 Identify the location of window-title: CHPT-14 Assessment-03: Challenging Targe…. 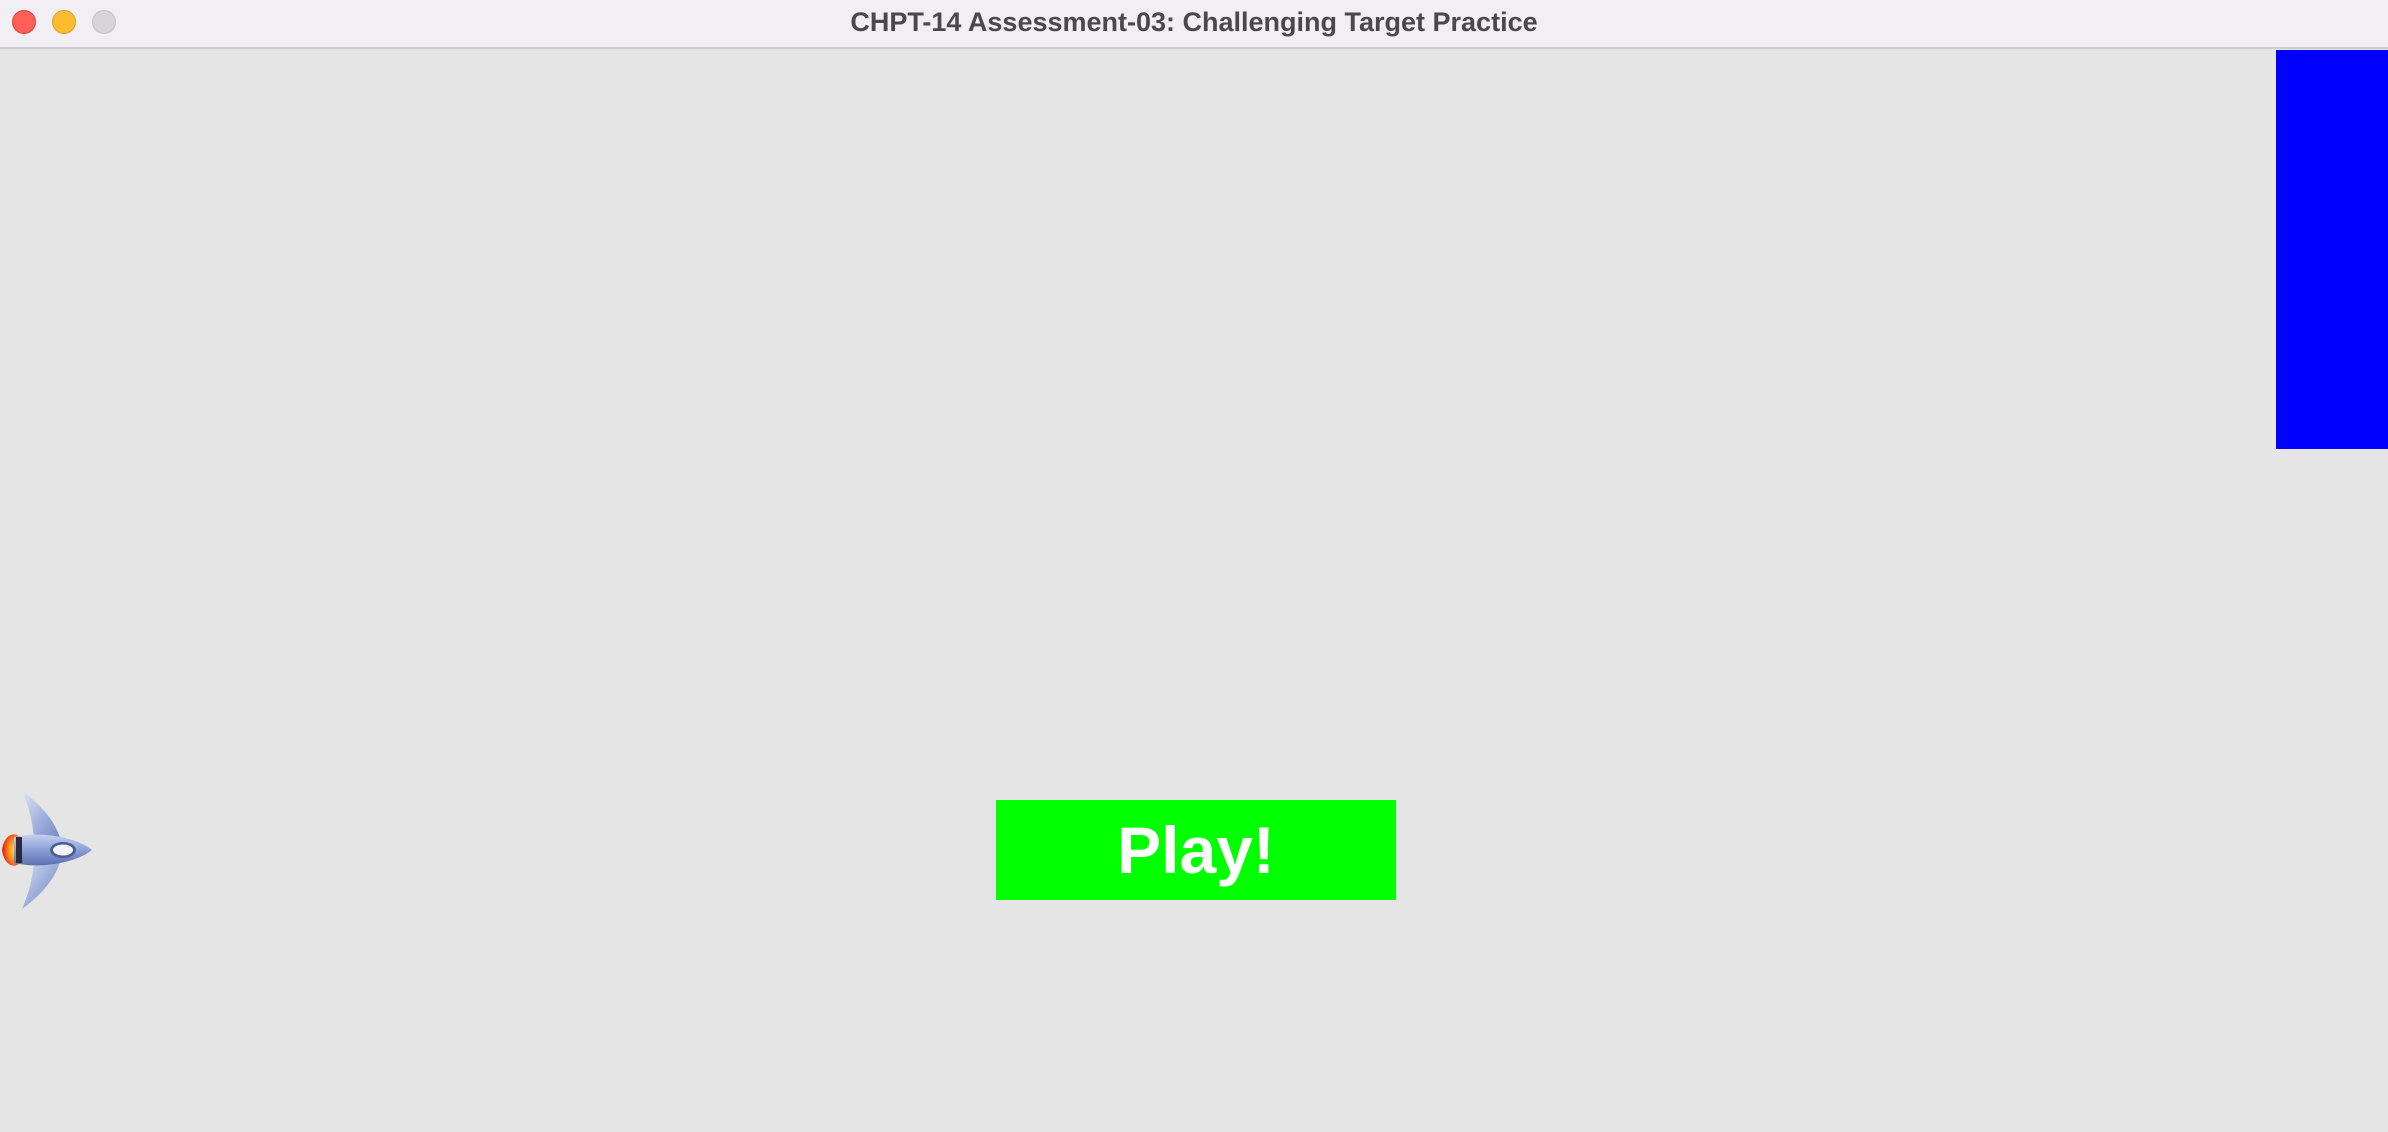
(1194, 22).